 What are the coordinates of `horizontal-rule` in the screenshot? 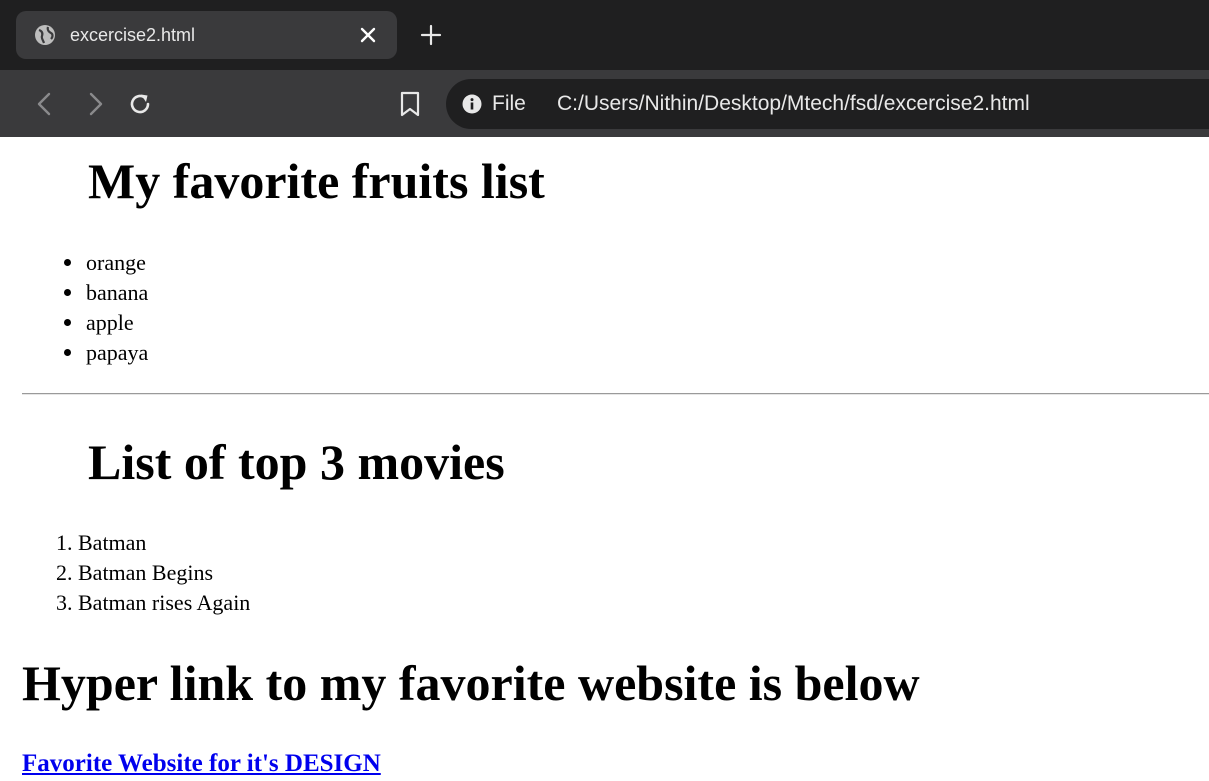 It's located at (615, 394).